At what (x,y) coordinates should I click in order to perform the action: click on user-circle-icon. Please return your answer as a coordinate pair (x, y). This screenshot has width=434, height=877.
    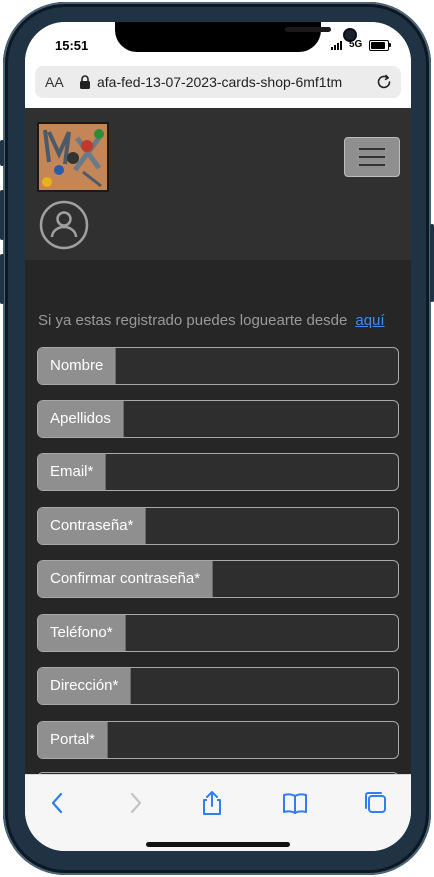
    Looking at the image, I should click on (64, 225).